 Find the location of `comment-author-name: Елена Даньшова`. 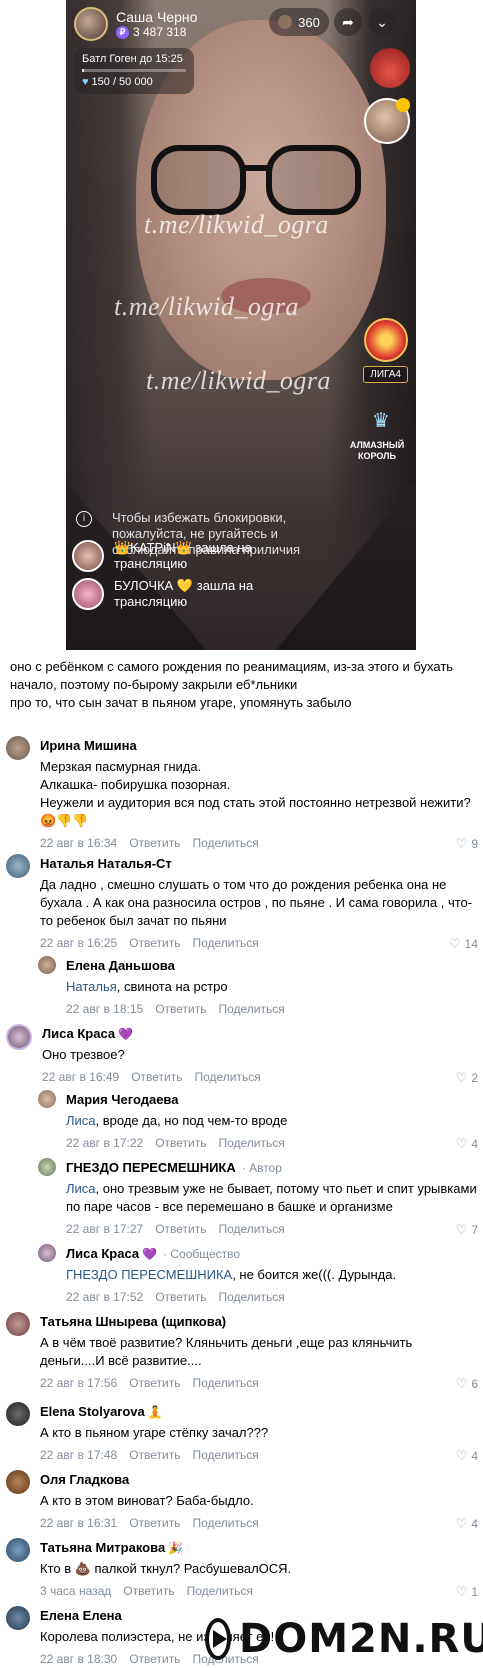

comment-author-name: Елена Даньшова is located at coordinates (120, 965).